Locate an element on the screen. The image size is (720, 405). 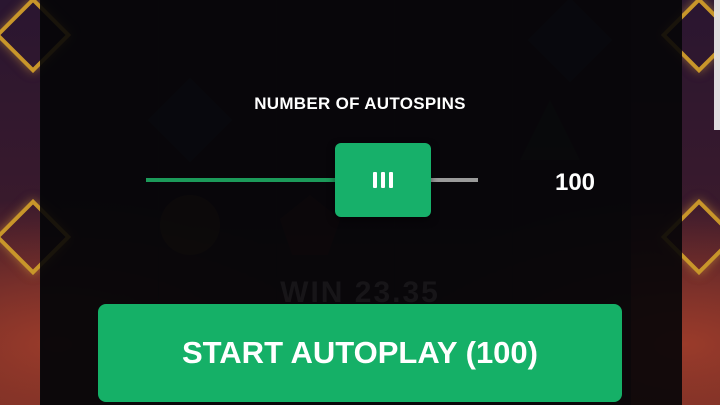
slider-fill is located at coordinates (245, 180).